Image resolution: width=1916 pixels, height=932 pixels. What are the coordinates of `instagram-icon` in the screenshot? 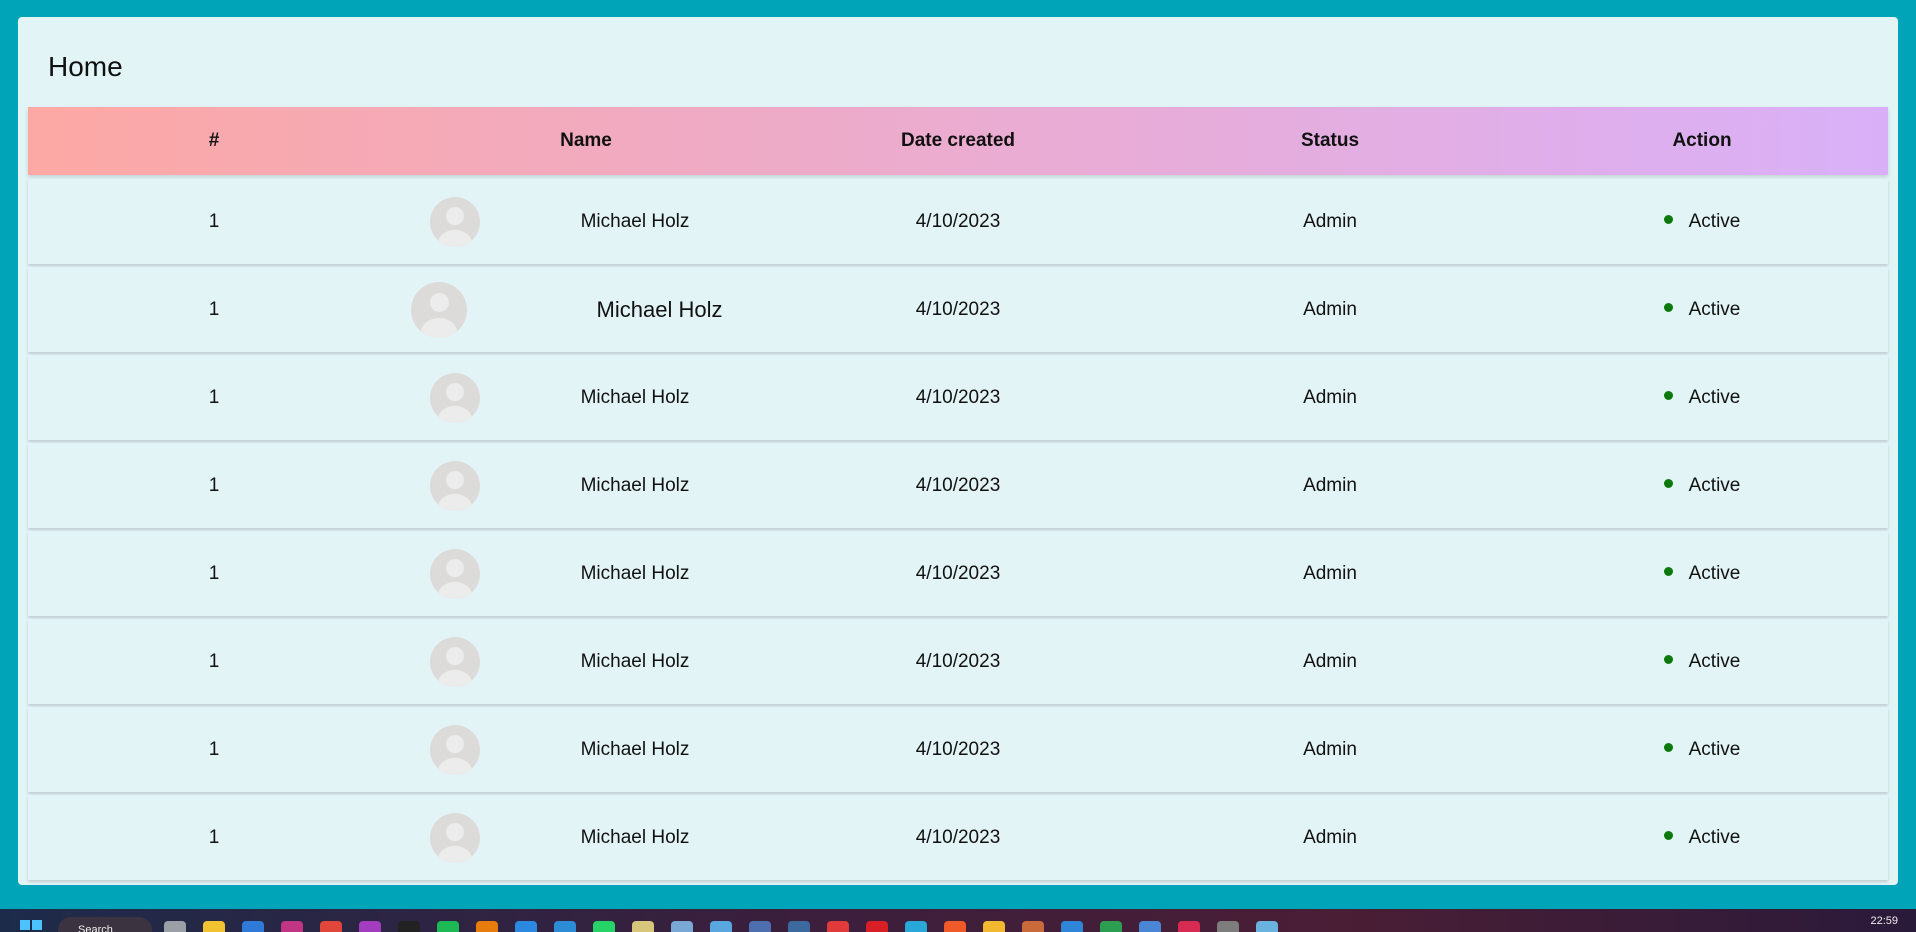 It's located at (292, 926).